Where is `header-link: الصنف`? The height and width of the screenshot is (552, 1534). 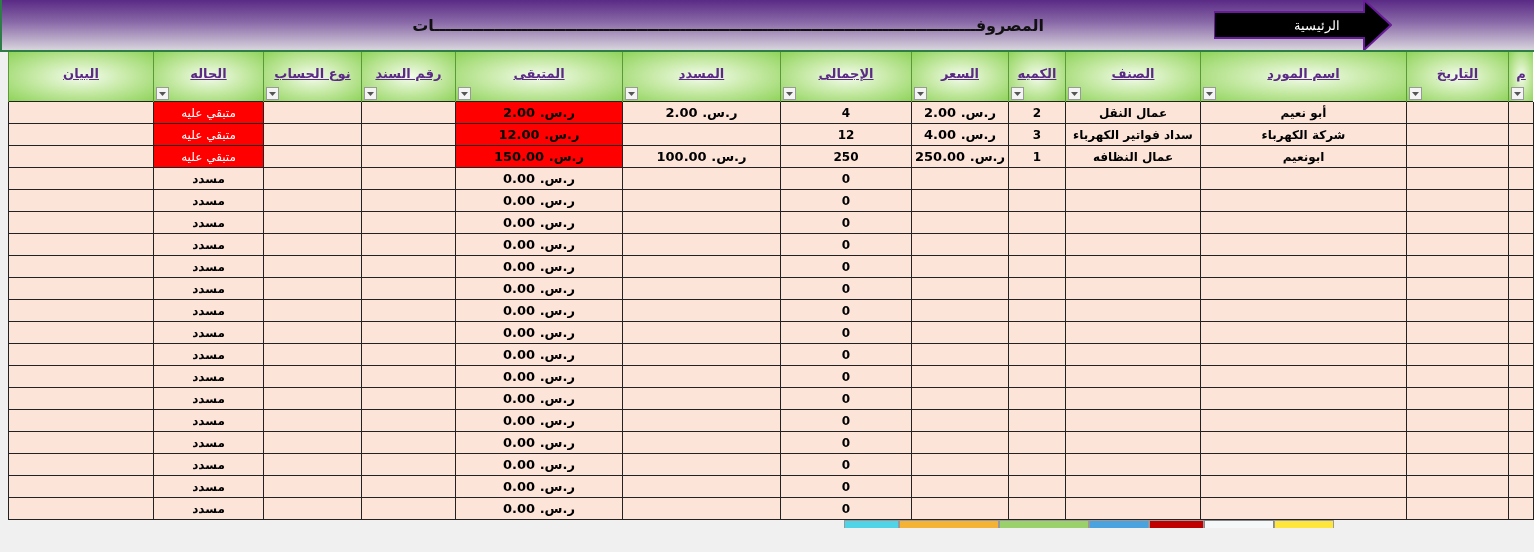 header-link: الصنف is located at coordinates (1133, 73).